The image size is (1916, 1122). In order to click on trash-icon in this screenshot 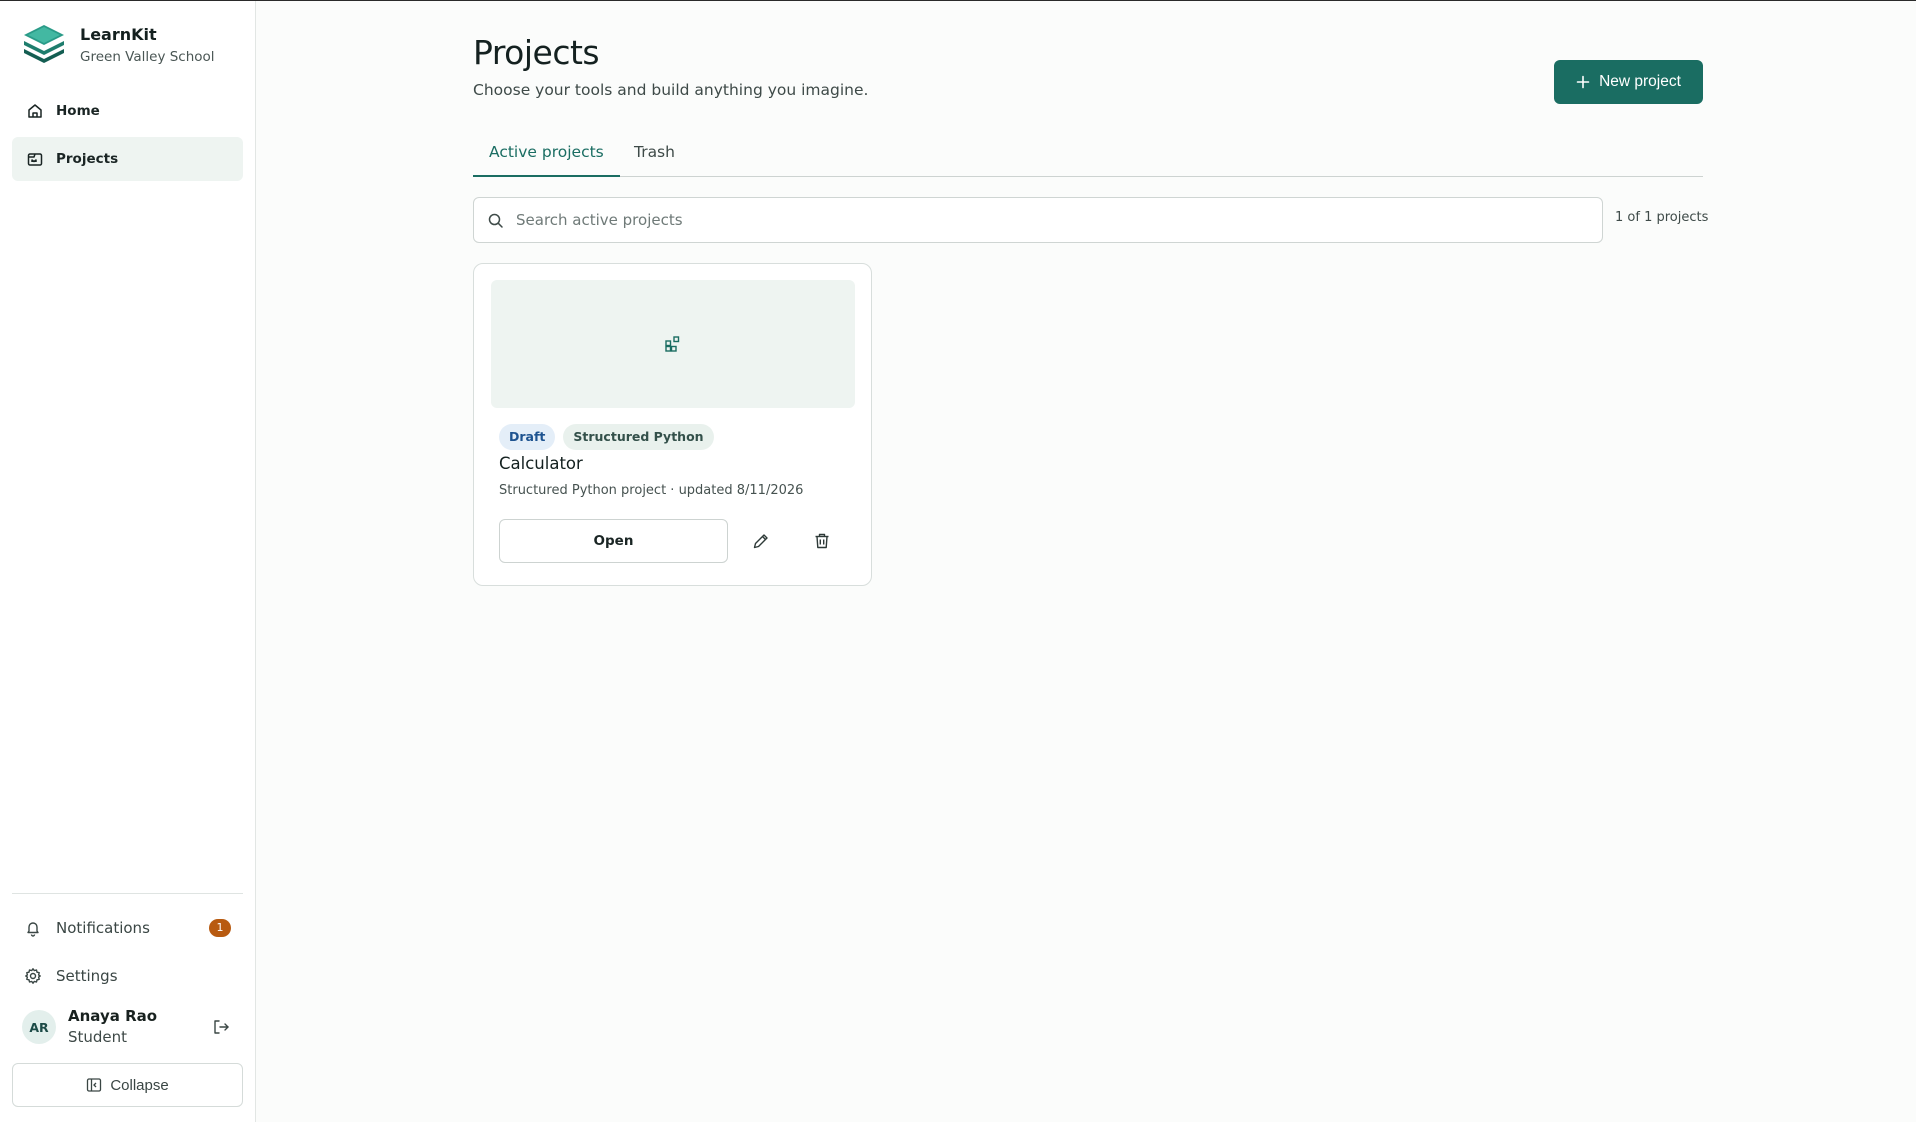, I will do `click(822, 541)`.